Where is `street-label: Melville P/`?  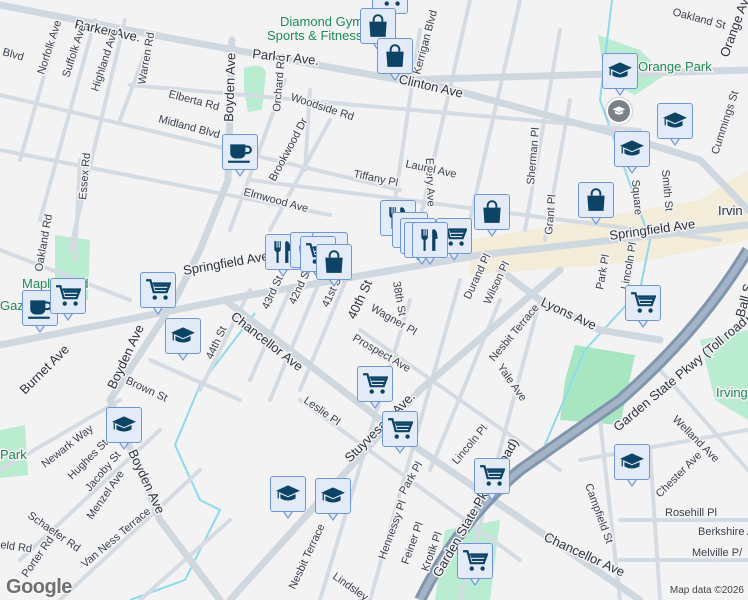
street-label: Melville P/ is located at coordinates (717, 553).